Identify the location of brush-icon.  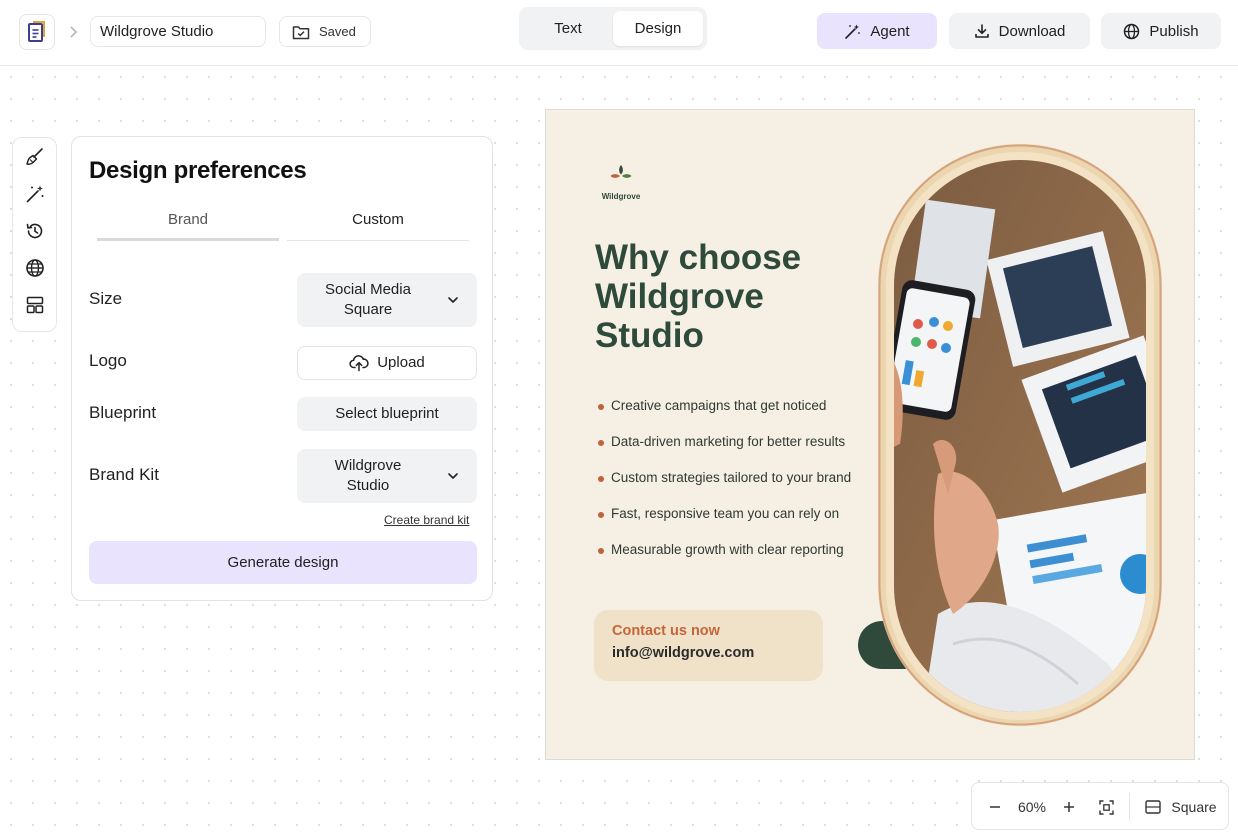
(34, 157).